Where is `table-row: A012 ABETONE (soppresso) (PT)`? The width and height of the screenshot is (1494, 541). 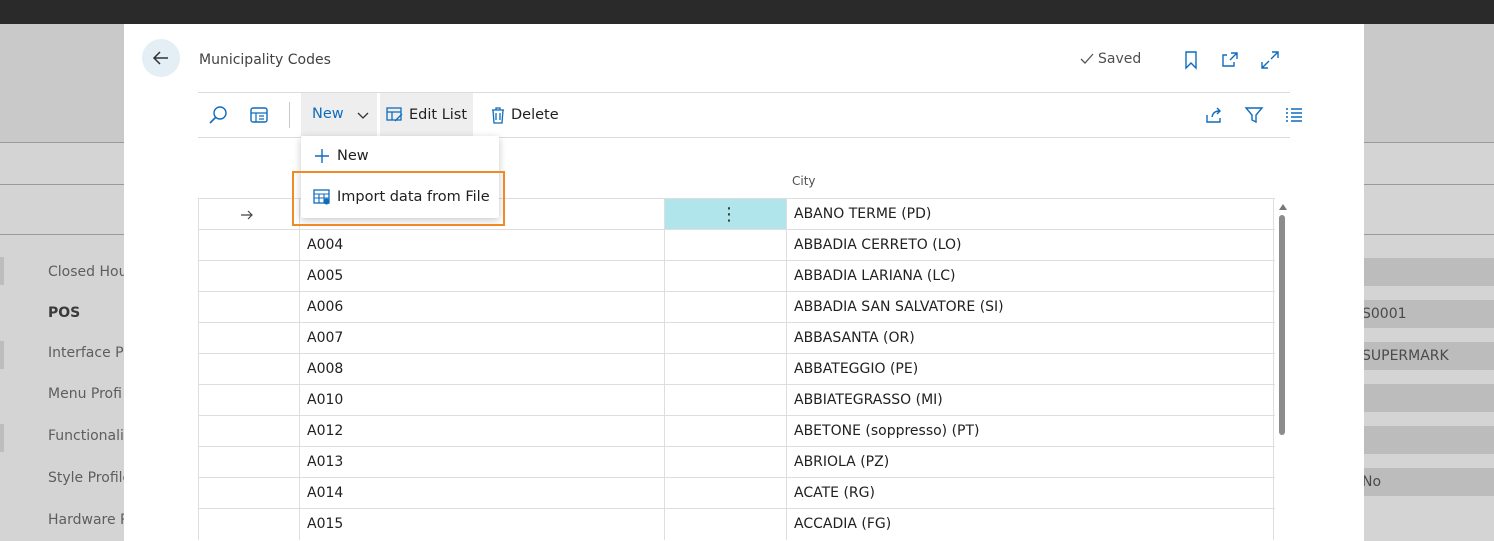 table-row: A012 ABETONE (soppresso) (PT) is located at coordinates (736, 431).